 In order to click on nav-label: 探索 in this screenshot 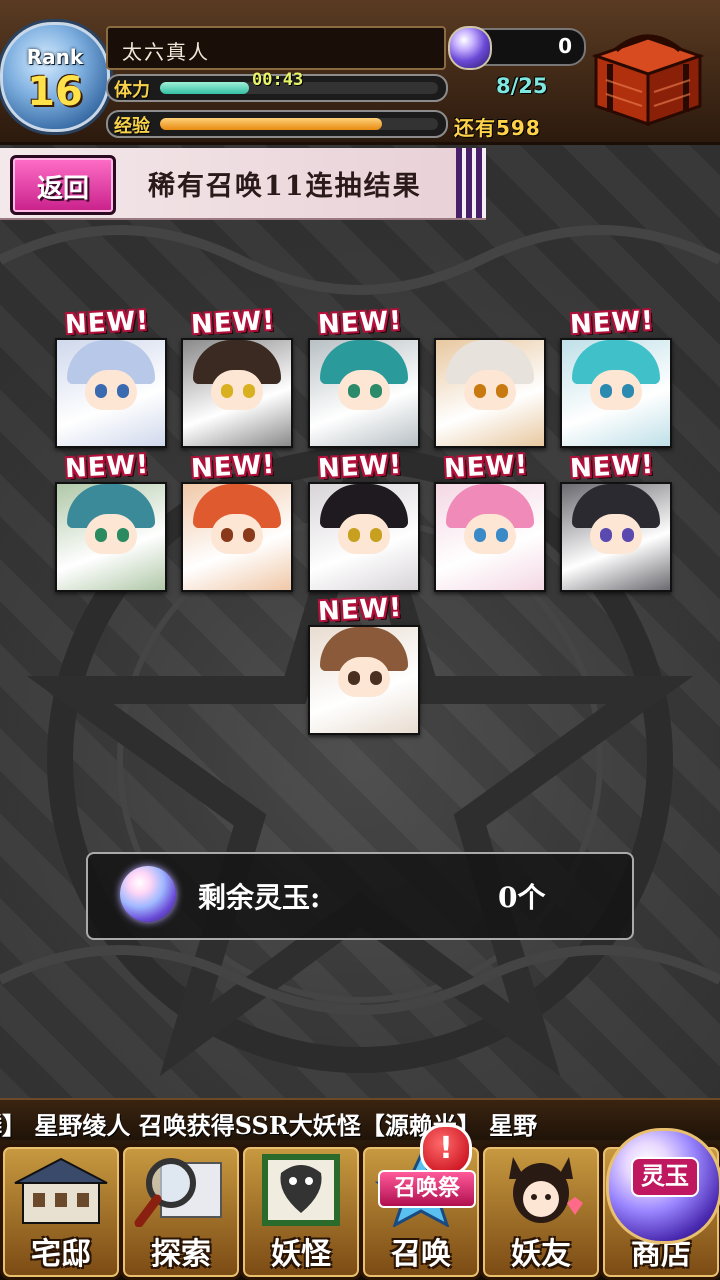, I will do `click(181, 1254)`.